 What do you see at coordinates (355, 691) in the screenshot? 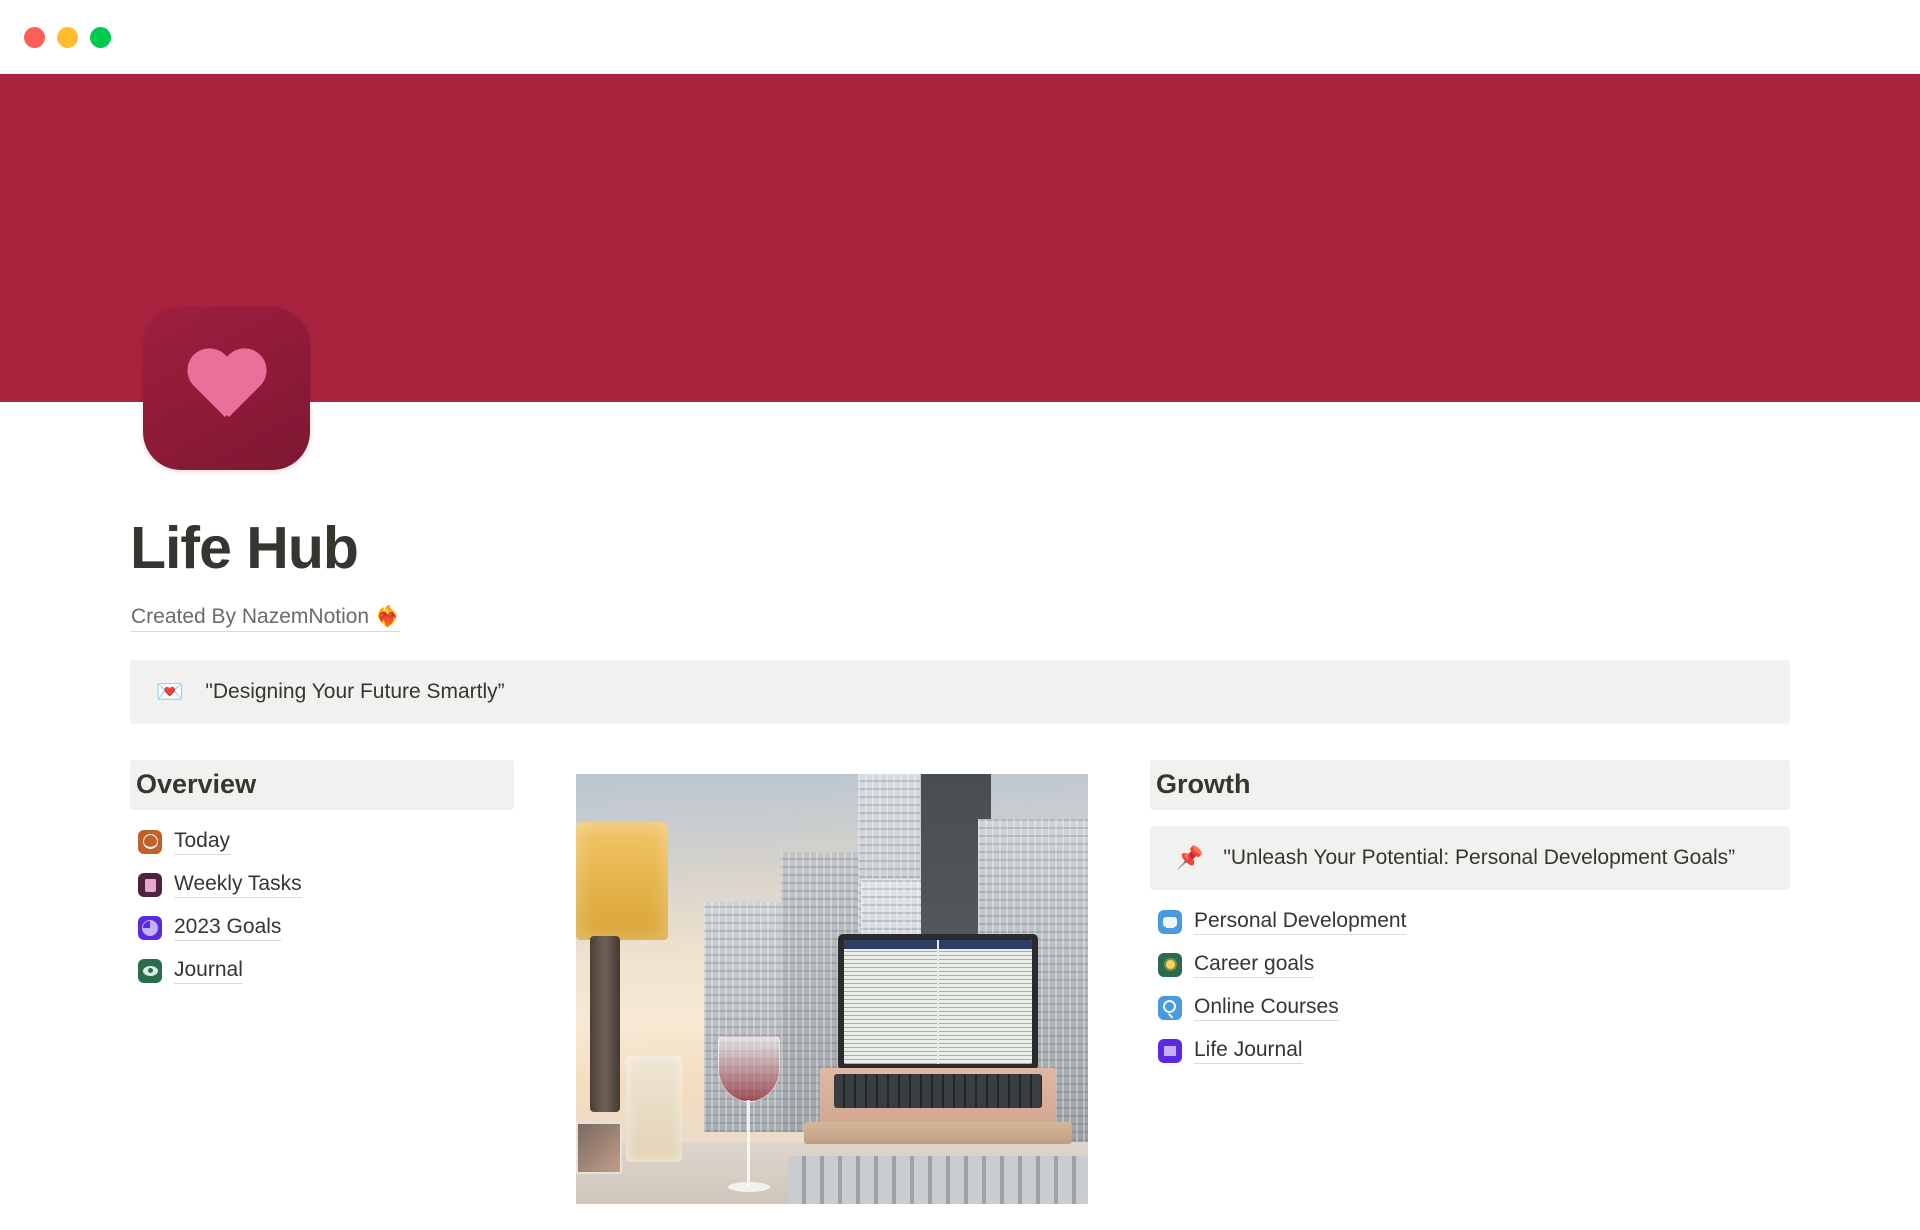
I see `quote-callout-text: "Designing Your Future Smartly”` at bounding box center [355, 691].